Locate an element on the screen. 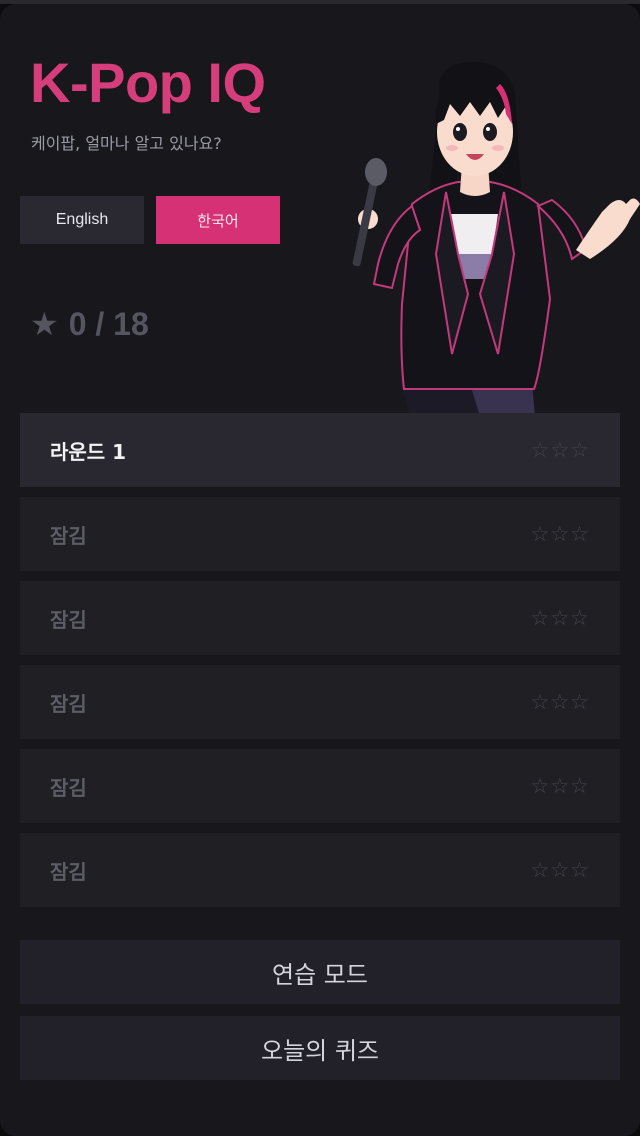 The width and height of the screenshot is (640, 1136). daily-quiz-button: 오늘의 퀴즈 is located at coordinates (320, 1048).